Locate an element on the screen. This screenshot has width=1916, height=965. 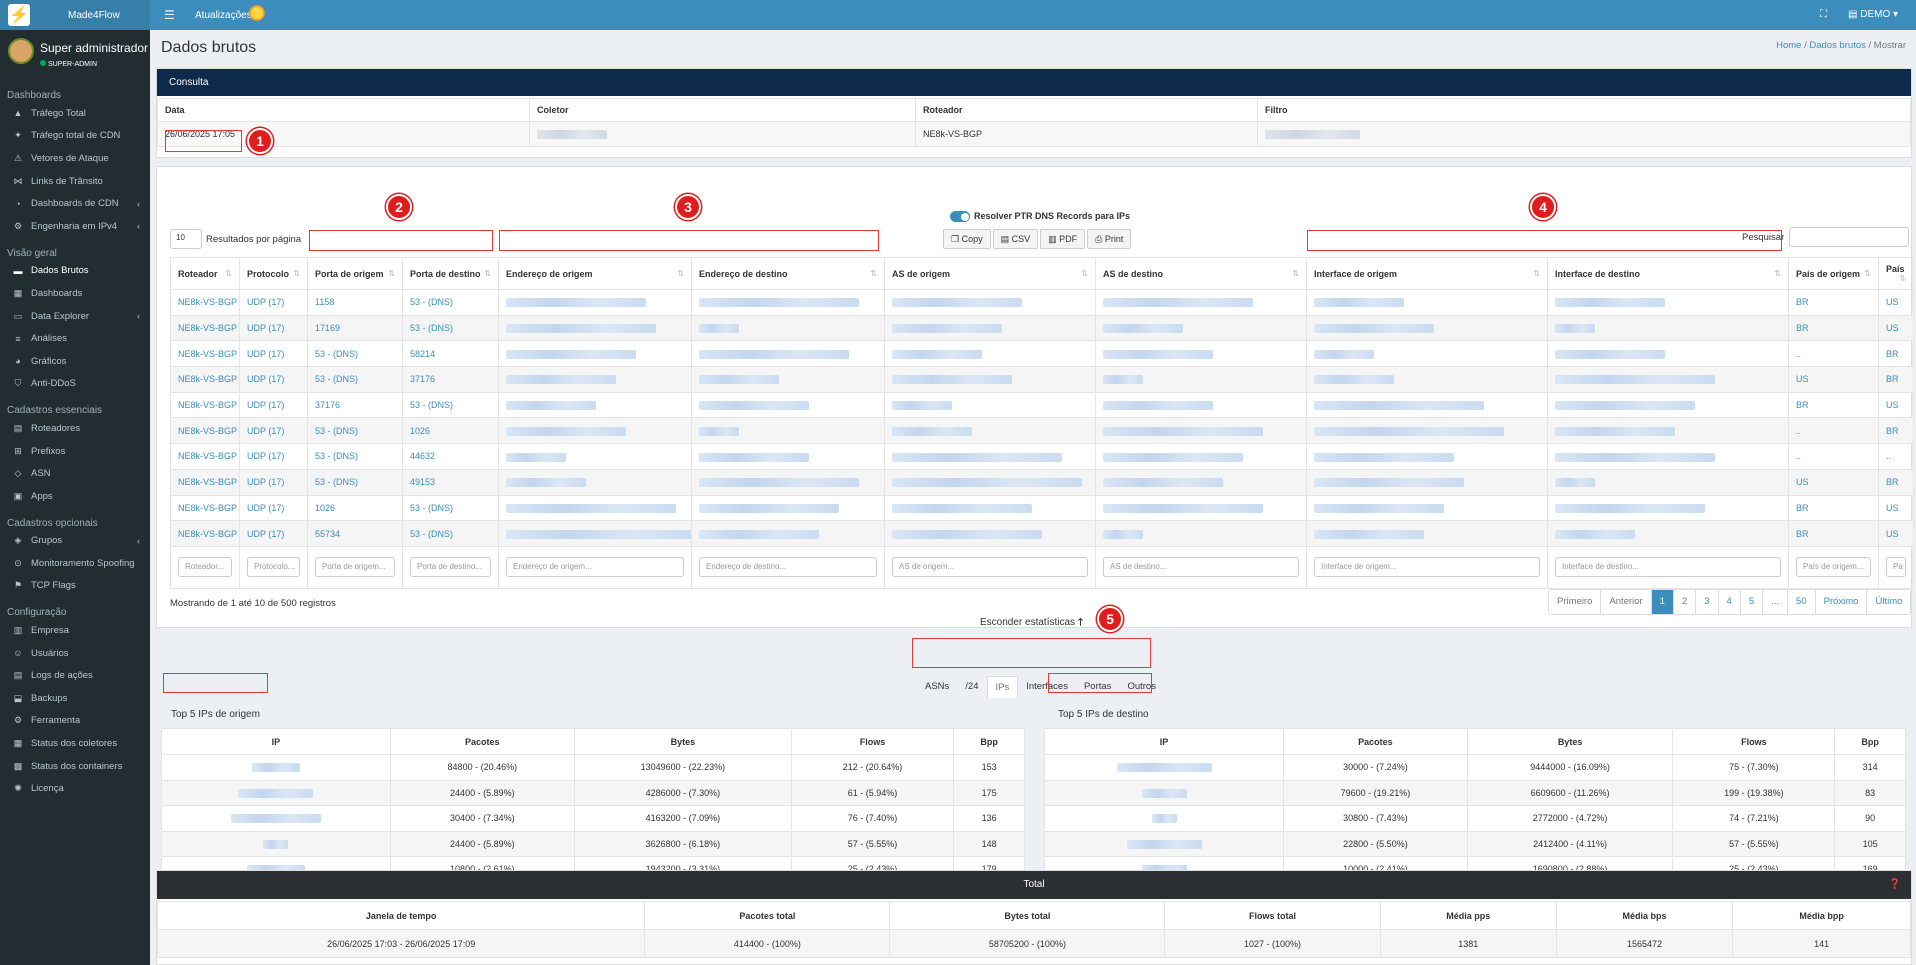
pagination-item: 3 is located at coordinates (1706, 602).